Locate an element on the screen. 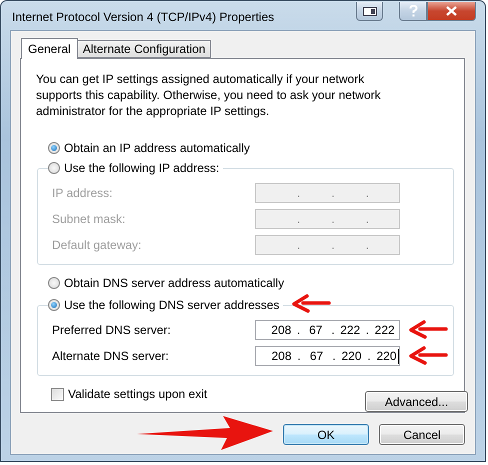 This screenshot has width=488, height=465. field-label: Subnet mask: is located at coordinates (89, 219).